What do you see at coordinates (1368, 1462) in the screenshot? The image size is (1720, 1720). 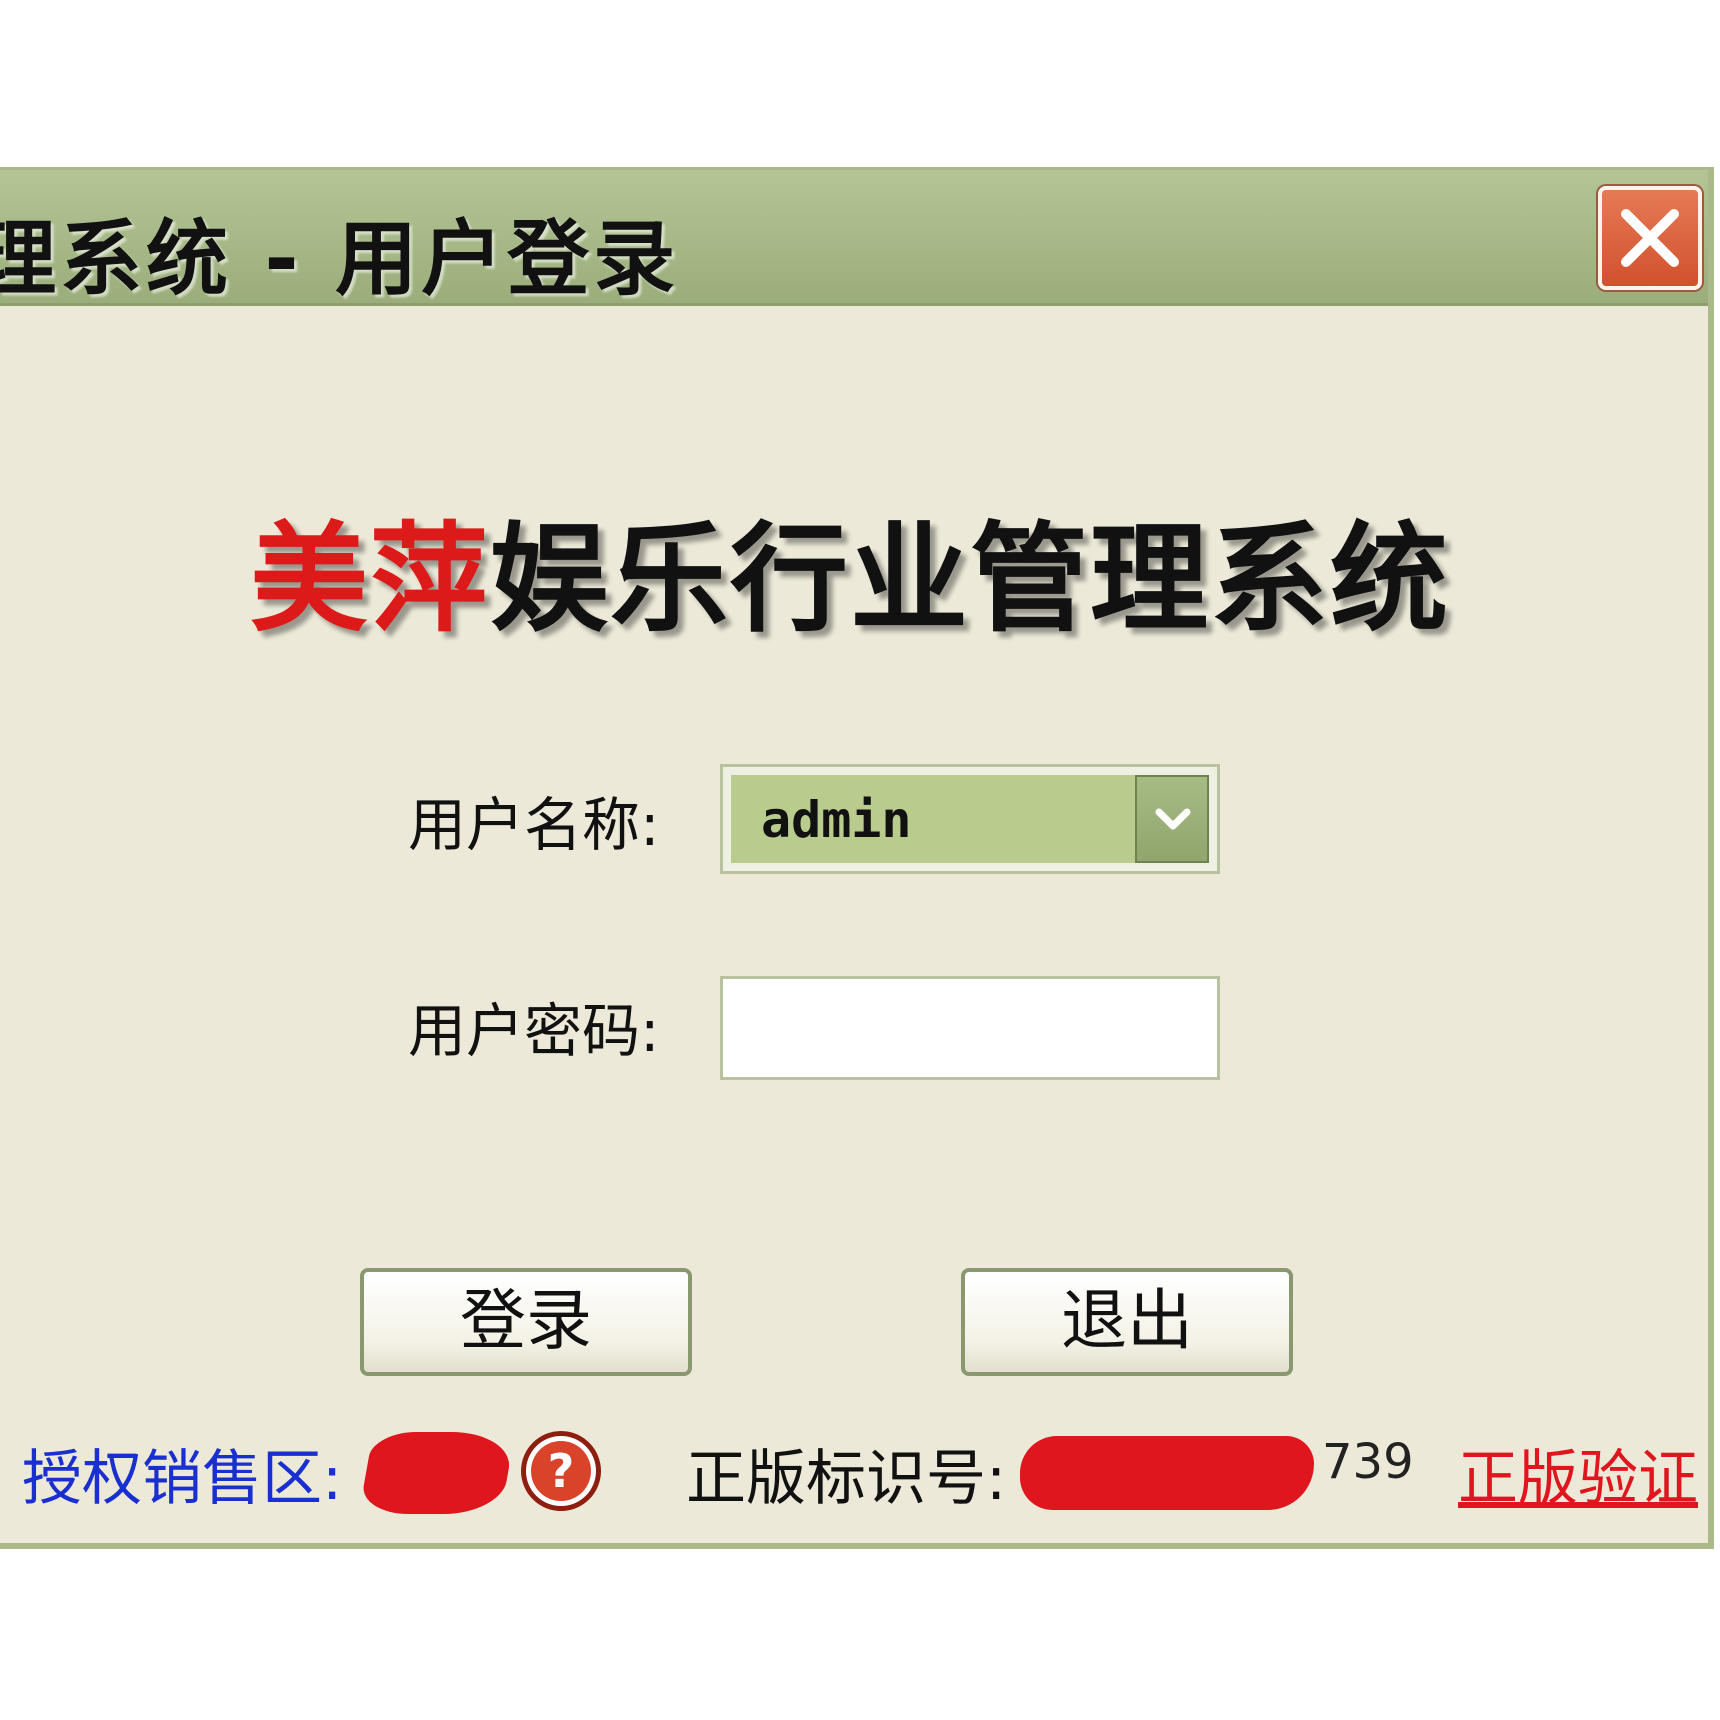 I see `serial-suffix: 739` at bounding box center [1368, 1462].